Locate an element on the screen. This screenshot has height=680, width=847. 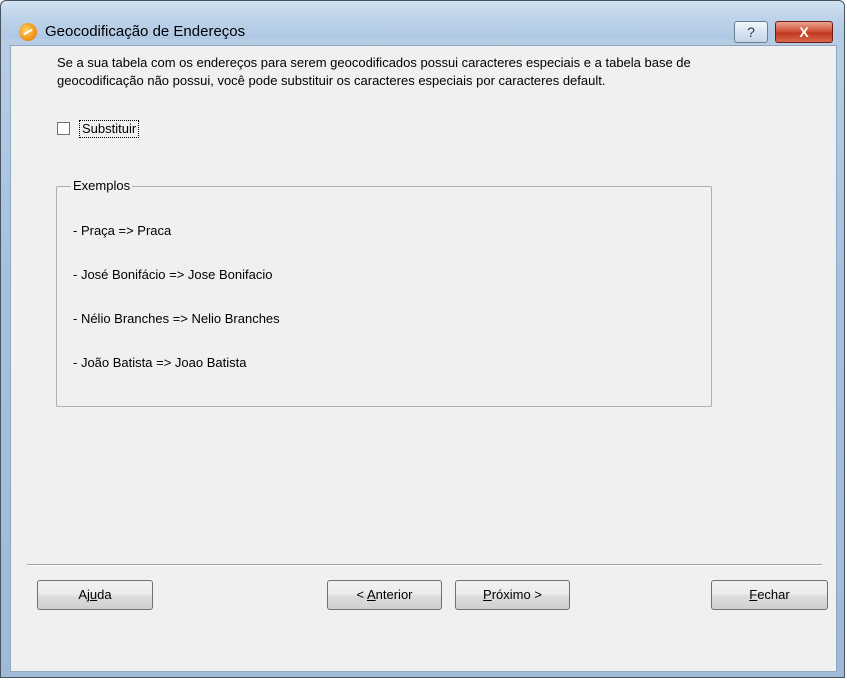
previous-label-post: nterior is located at coordinates (394, 594).